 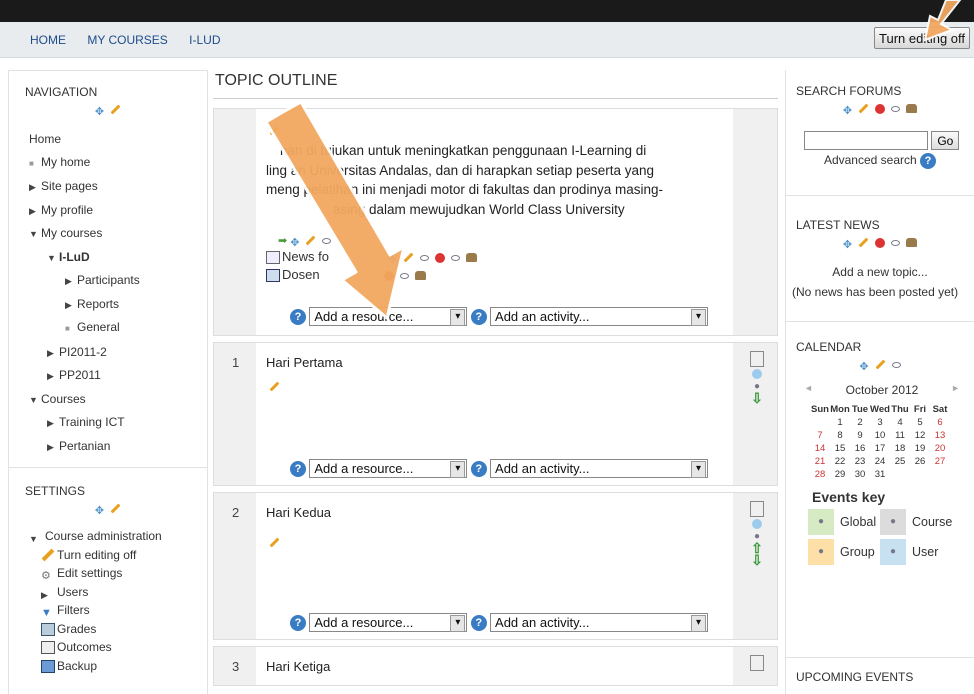 What do you see at coordinates (118, 258) in the screenshot?
I see `nav-item: ▼ I-LuD` at bounding box center [118, 258].